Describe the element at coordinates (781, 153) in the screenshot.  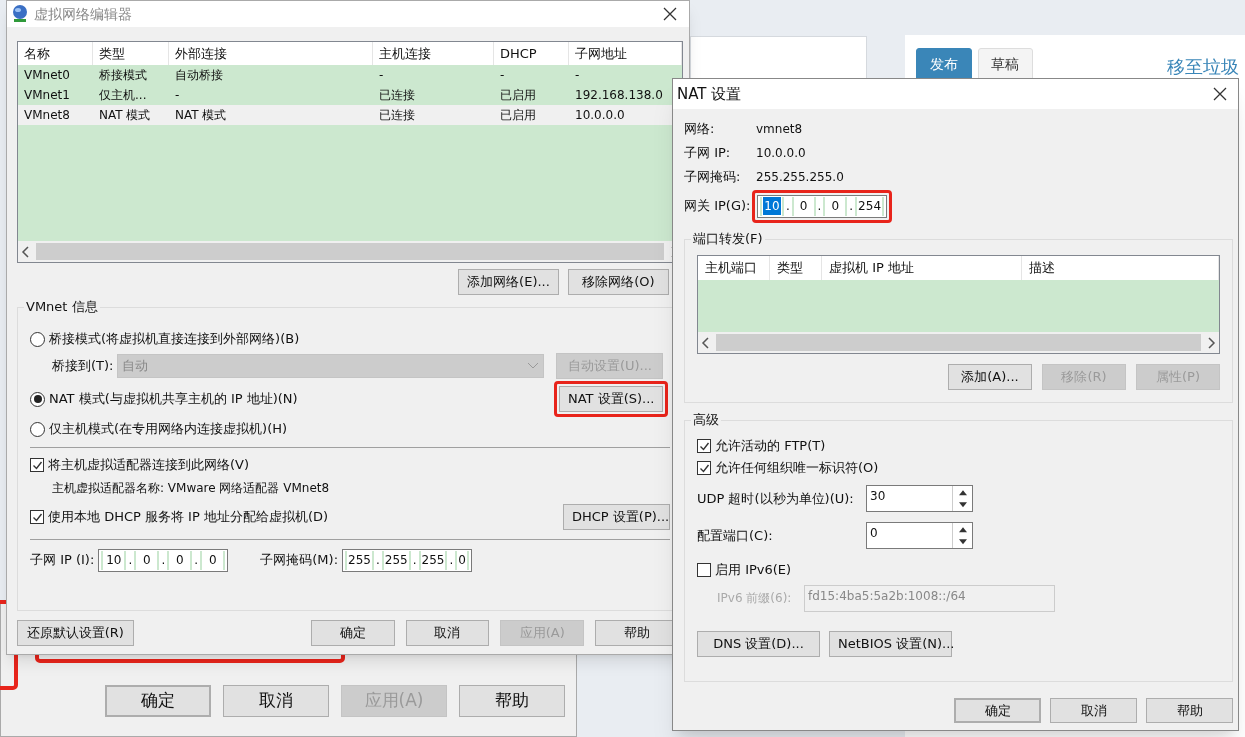
I see `info-value: 10.0.0.0` at that location.